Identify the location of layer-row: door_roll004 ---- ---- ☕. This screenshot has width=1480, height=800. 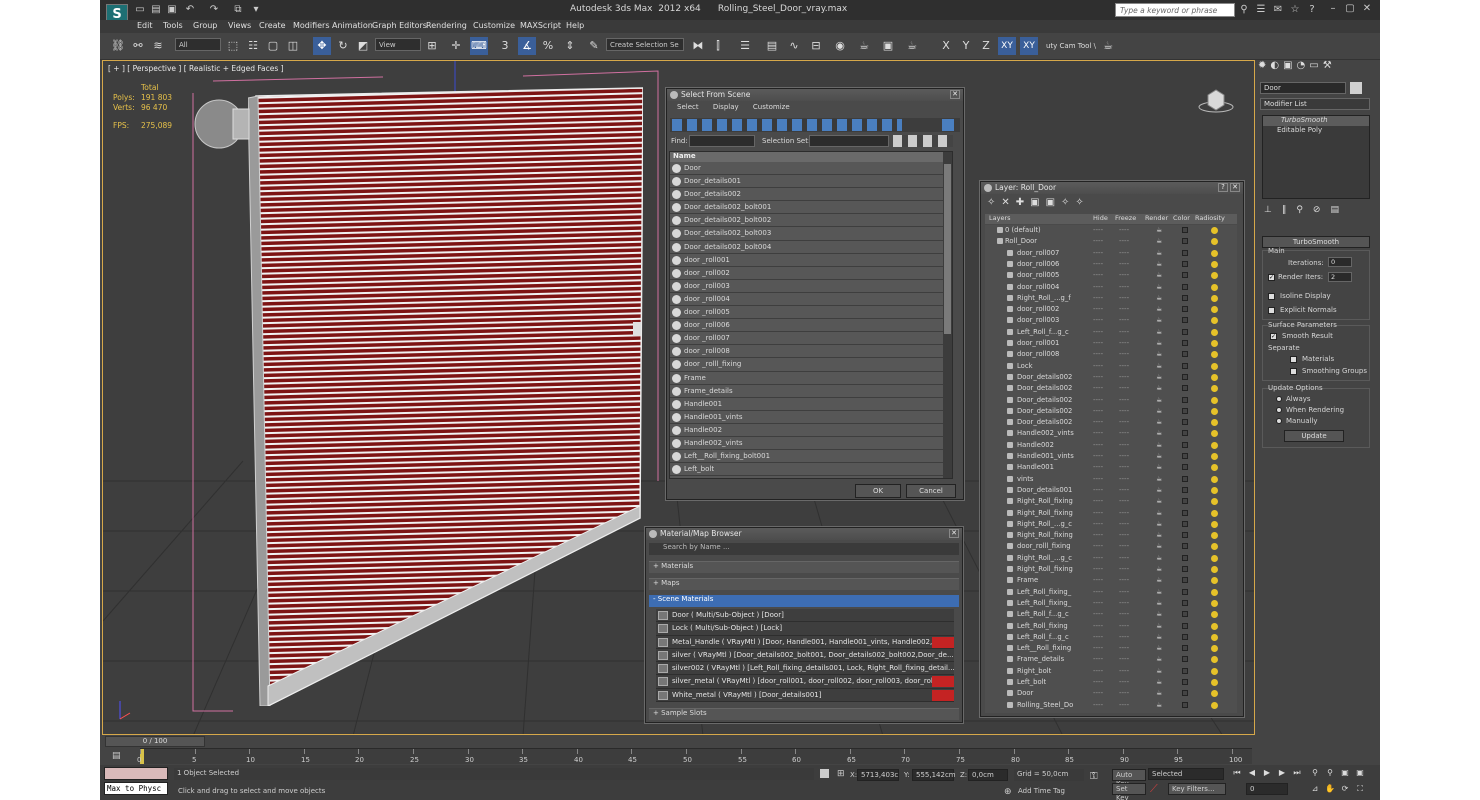
(1110, 287).